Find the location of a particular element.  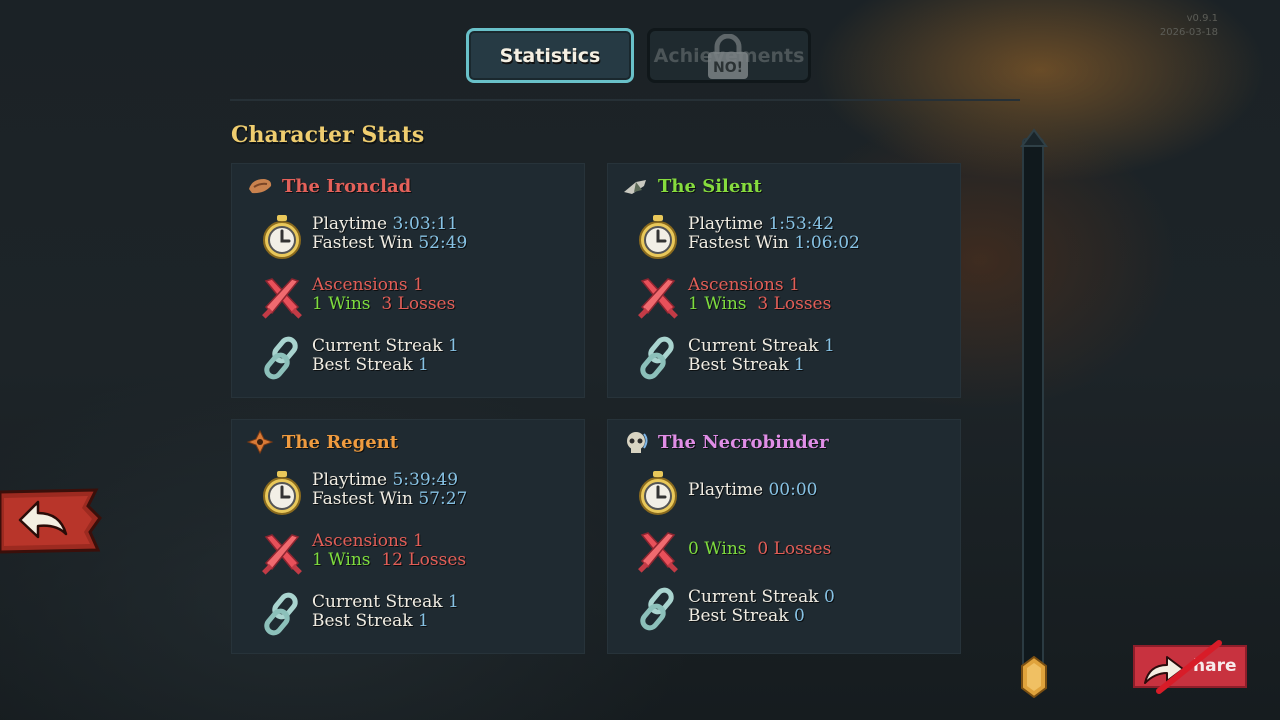

losses-value: 0 is located at coordinates (763, 549).